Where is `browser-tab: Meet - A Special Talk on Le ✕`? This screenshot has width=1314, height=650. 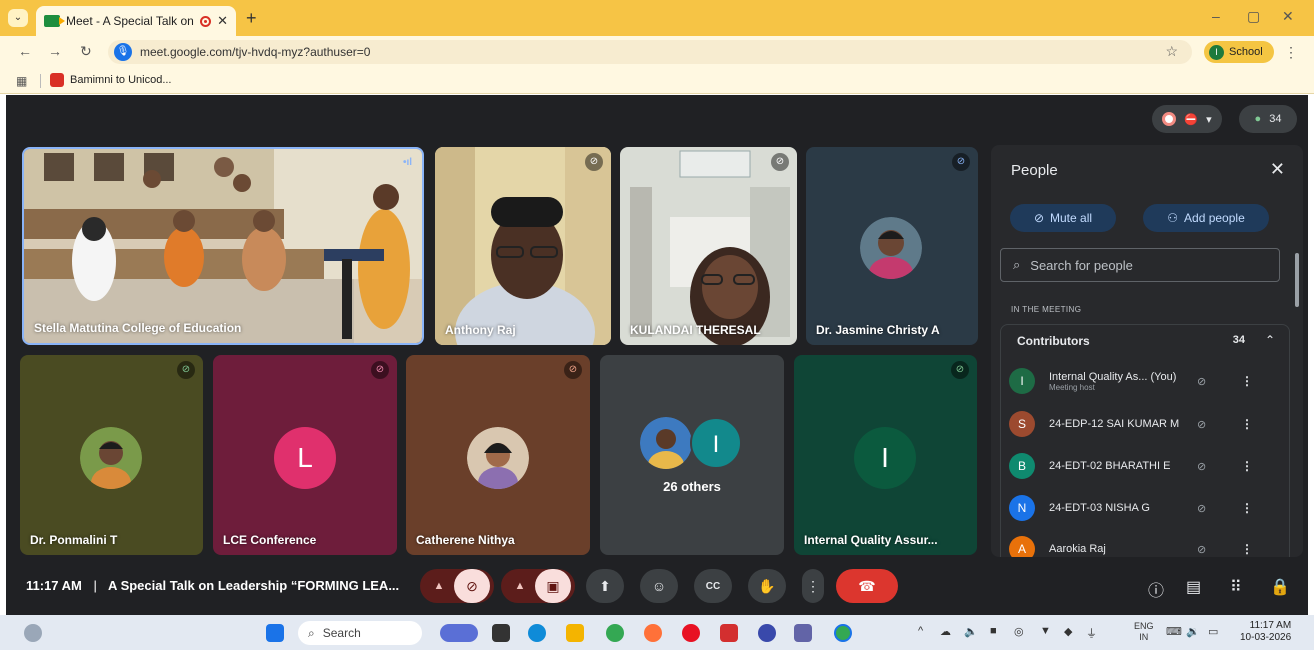 browser-tab: Meet - A Special Talk on Le ✕ is located at coordinates (136, 21).